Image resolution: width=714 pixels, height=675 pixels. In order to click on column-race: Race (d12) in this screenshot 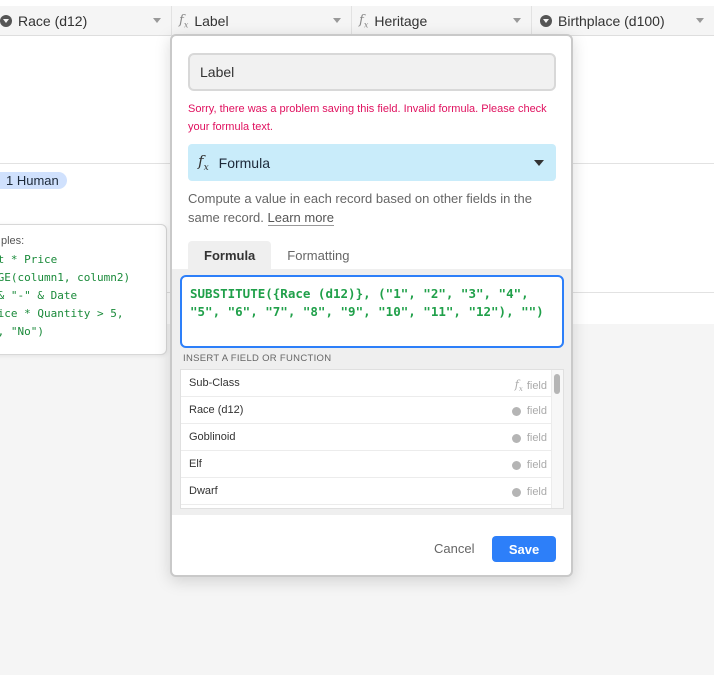, I will do `click(86, 21)`.